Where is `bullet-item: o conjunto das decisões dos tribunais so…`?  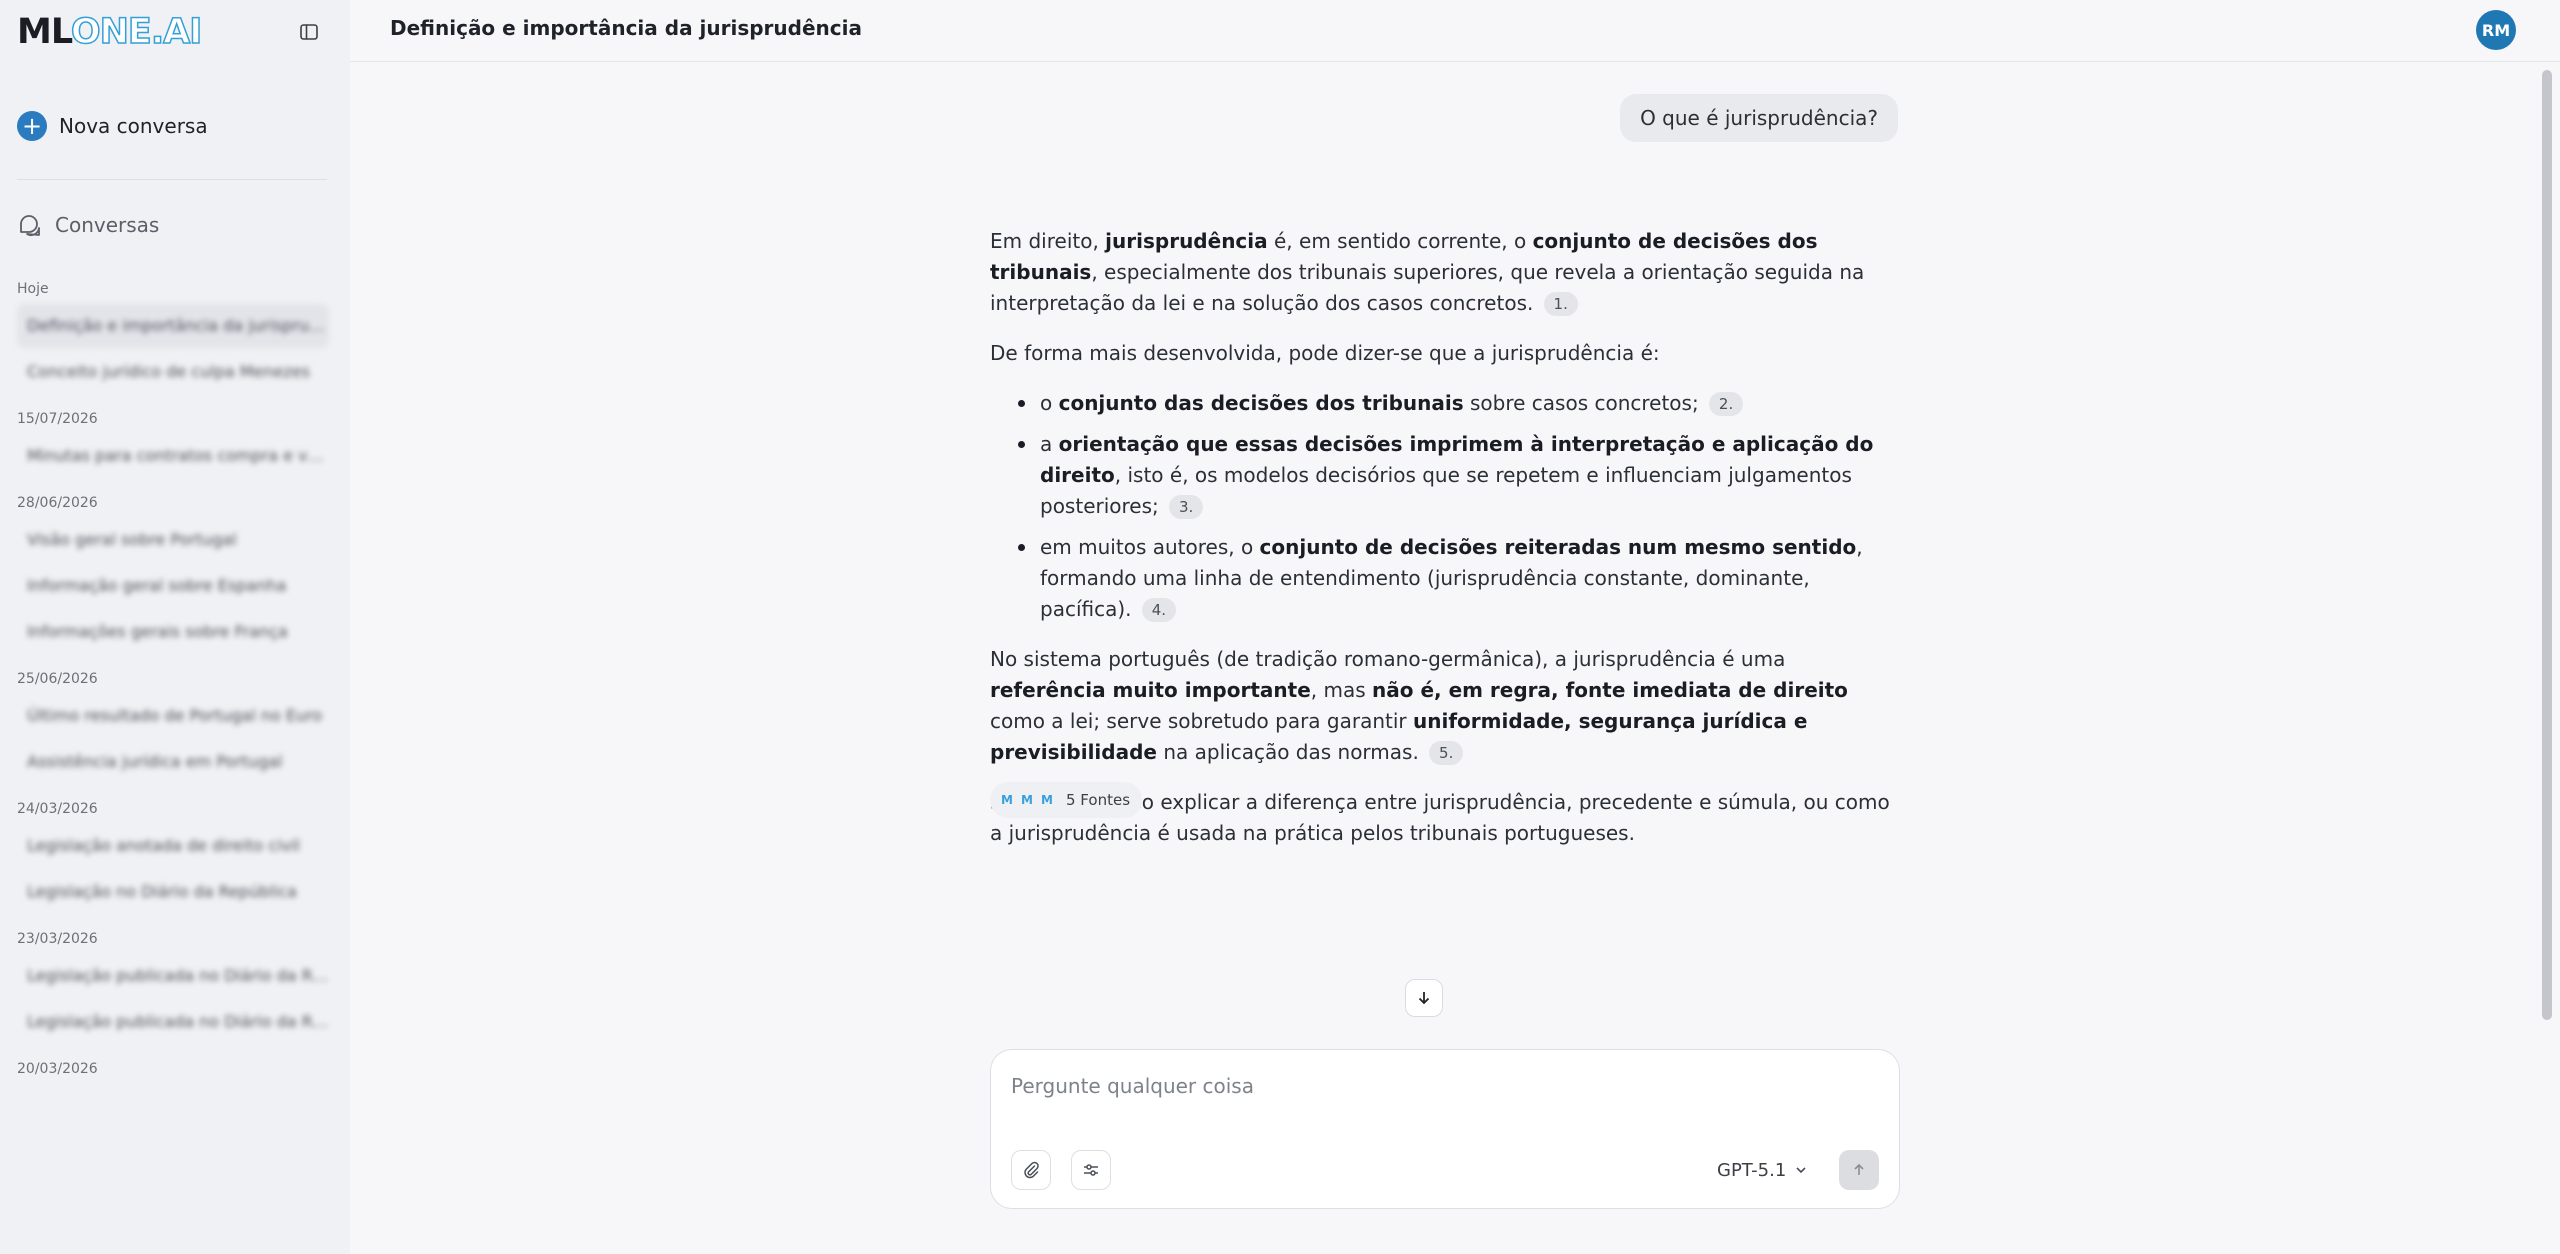 bullet-item: o conjunto das decisões dos tribunais so… is located at coordinates (1459, 403).